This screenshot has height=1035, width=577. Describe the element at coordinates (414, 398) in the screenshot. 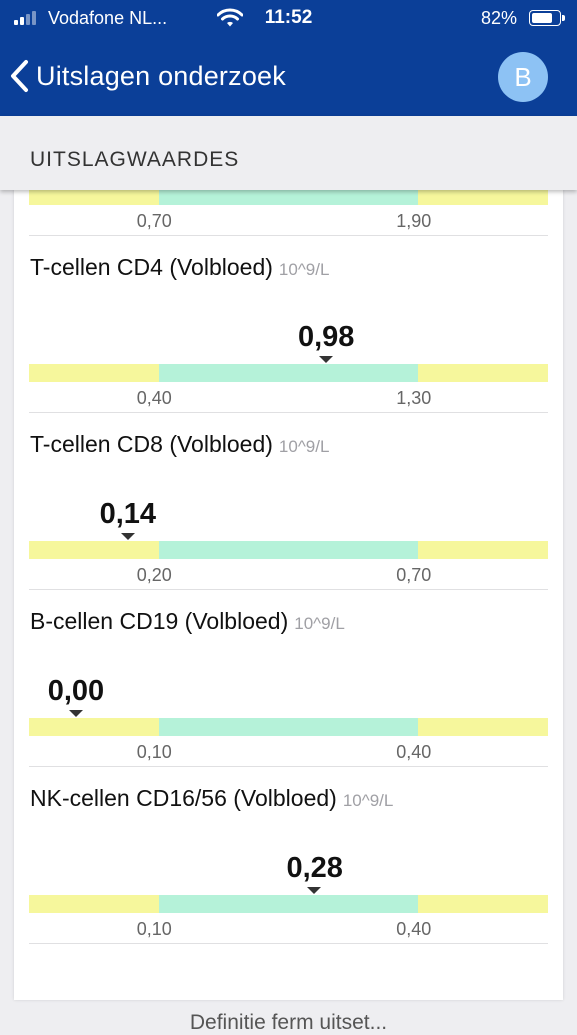

I see `range-high-label: 1,30` at that location.